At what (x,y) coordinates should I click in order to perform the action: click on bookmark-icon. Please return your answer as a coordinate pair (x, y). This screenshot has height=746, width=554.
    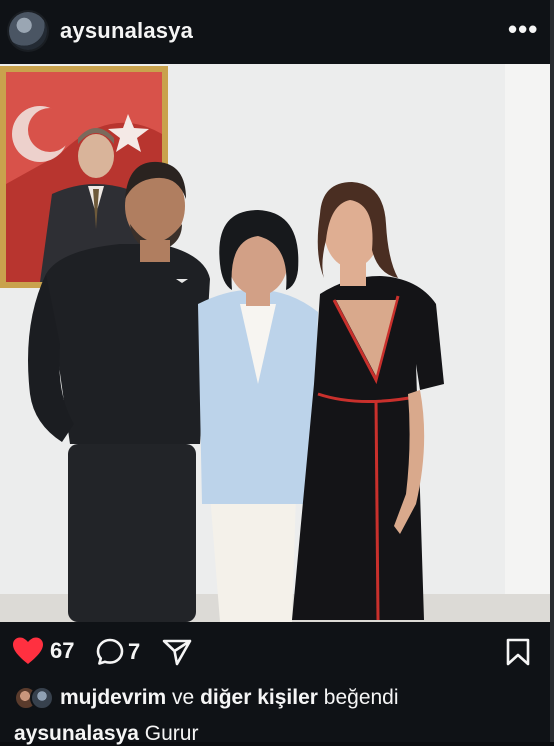
    Looking at the image, I should click on (518, 652).